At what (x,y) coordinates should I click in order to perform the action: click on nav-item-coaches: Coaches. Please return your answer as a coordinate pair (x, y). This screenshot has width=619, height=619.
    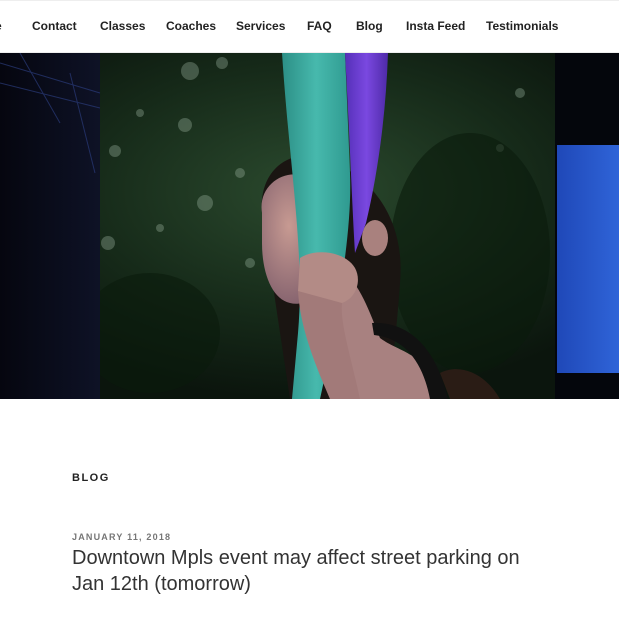
    Looking at the image, I should click on (191, 26).